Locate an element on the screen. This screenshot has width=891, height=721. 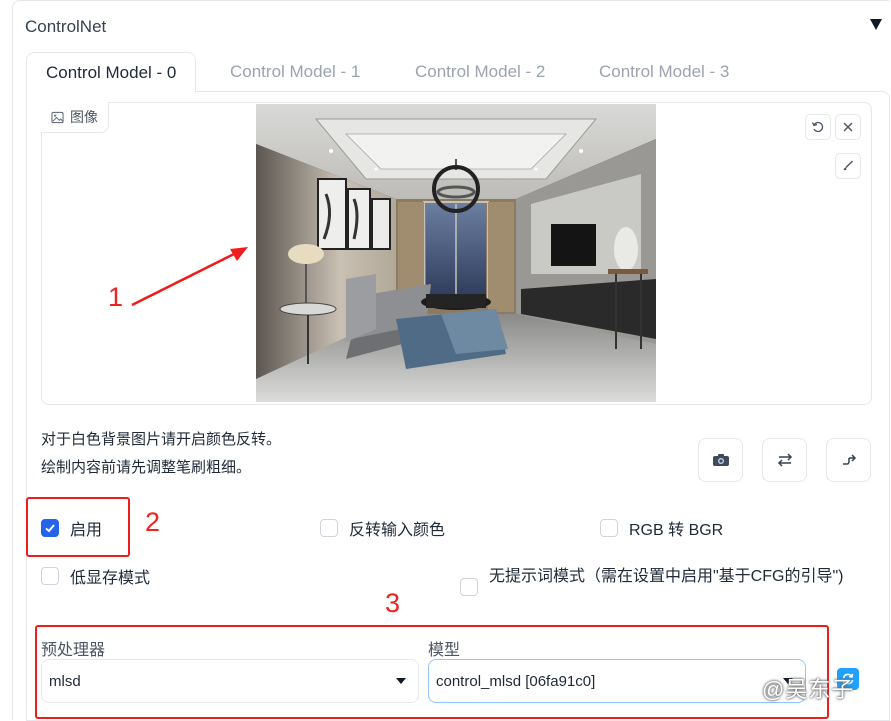
invert-input-color-checkbox: 反转输入颜色 is located at coordinates (382, 528).